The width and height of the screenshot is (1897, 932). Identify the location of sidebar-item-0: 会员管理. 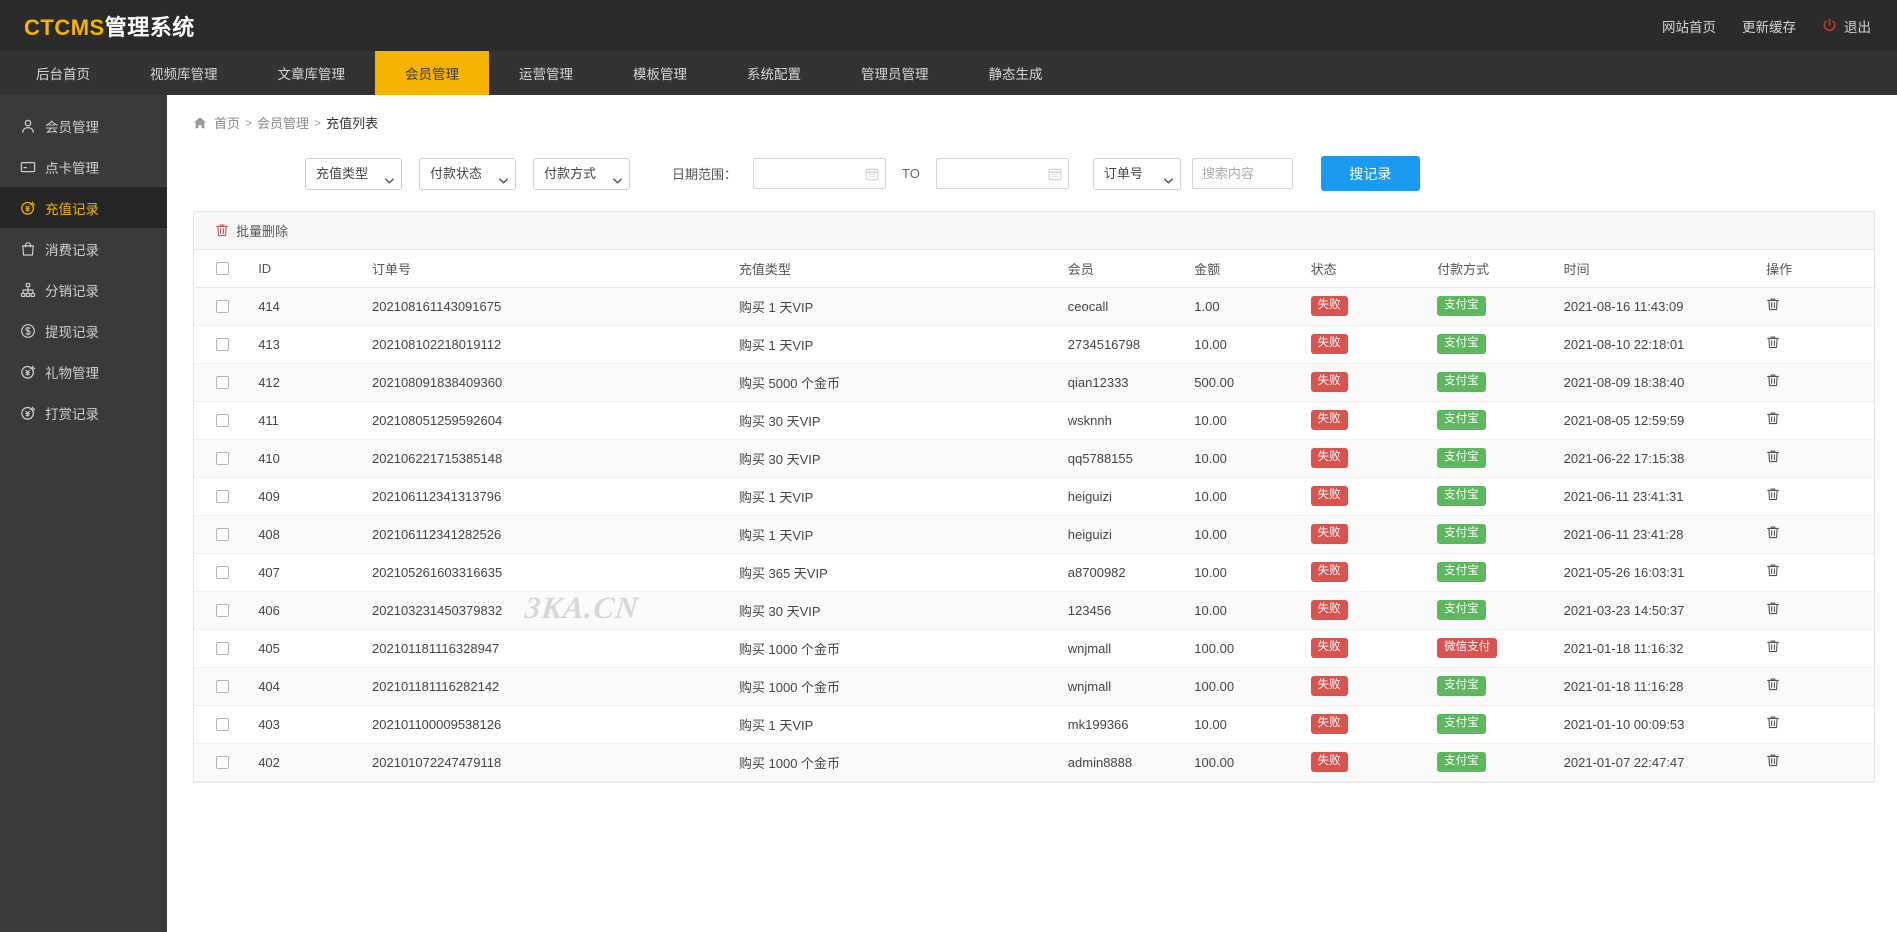
(83, 125).